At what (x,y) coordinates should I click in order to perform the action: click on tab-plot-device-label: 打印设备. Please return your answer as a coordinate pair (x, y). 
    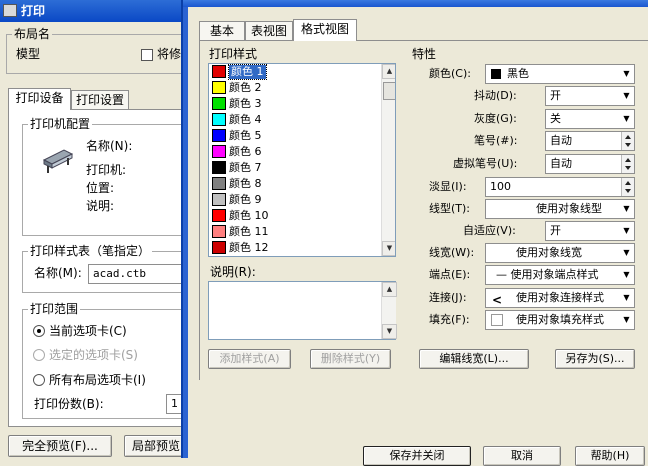
    Looking at the image, I should click on (39, 98).